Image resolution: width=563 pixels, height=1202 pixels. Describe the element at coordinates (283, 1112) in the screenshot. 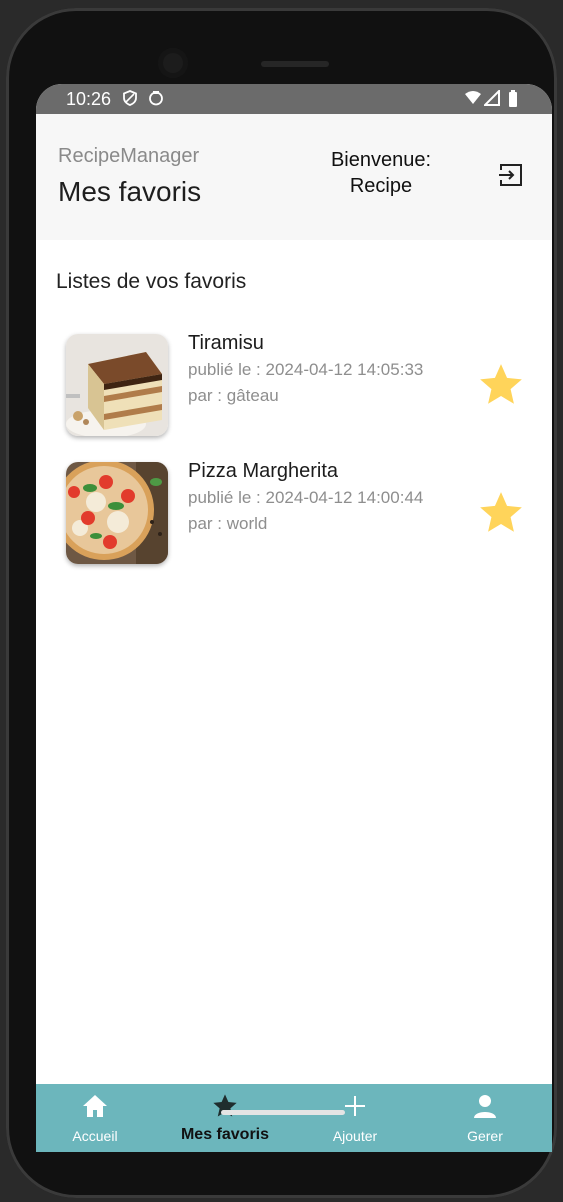

I see `home-indicator` at that location.